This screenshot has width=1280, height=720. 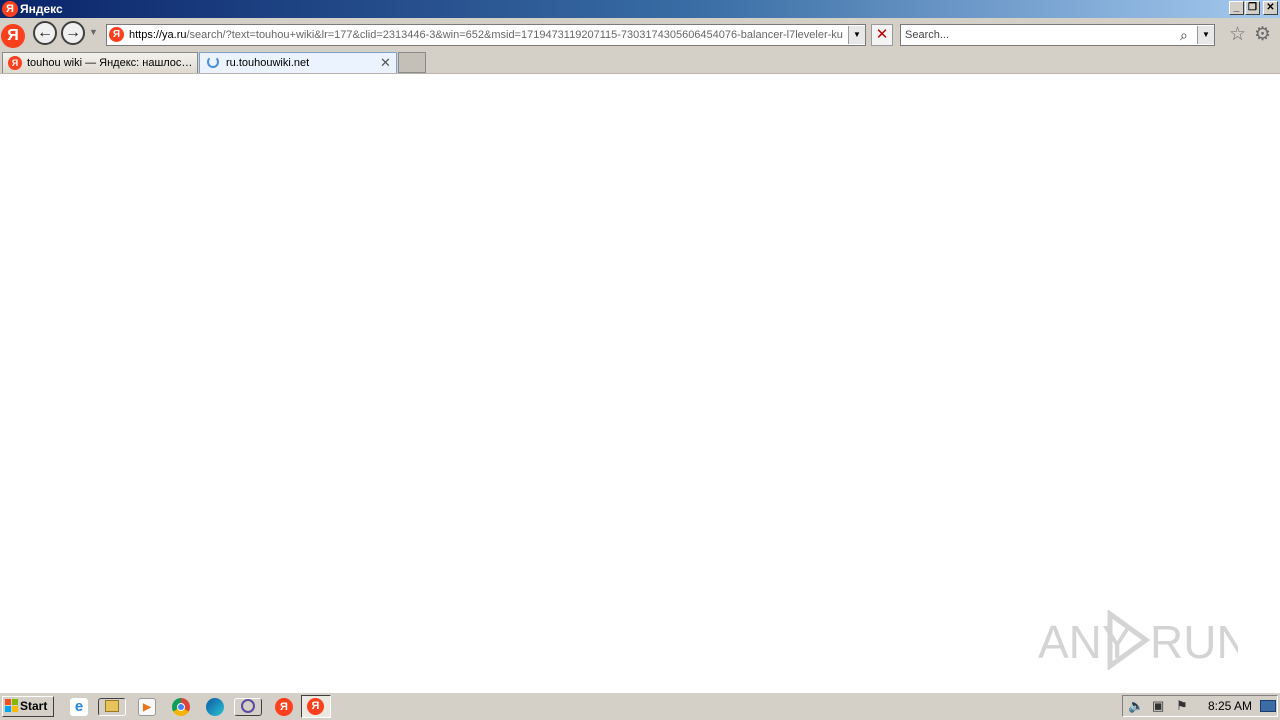 What do you see at coordinates (1237, 35) in the screenshot?
I see `favorites-star-icon: ☆` at bounding box center [1237, 35].